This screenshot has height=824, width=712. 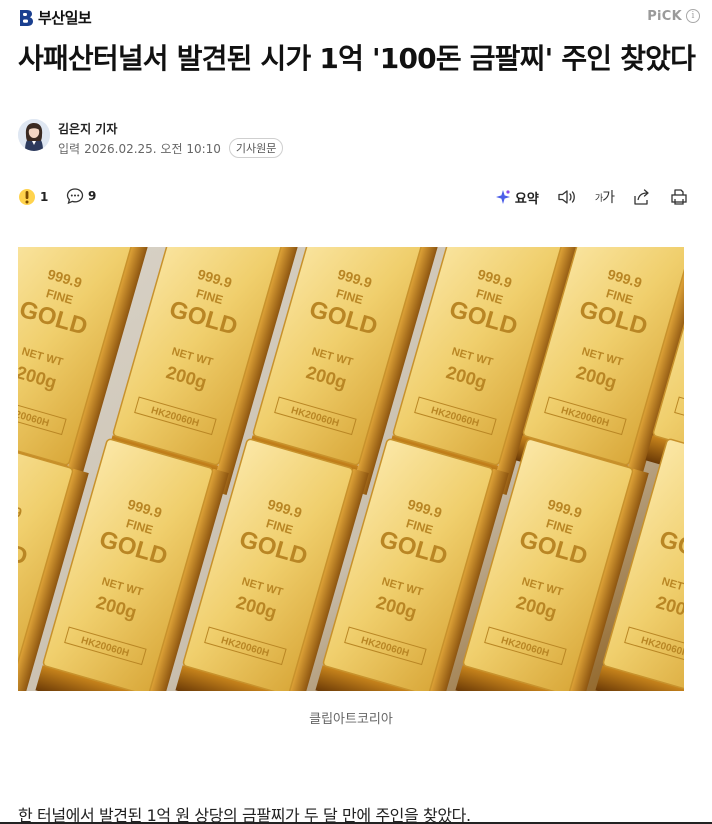 What do you see at coordinates (27, 197) in the screenshot?
I see `exclamation-reaction-icon` at bounding box center [27, 197].